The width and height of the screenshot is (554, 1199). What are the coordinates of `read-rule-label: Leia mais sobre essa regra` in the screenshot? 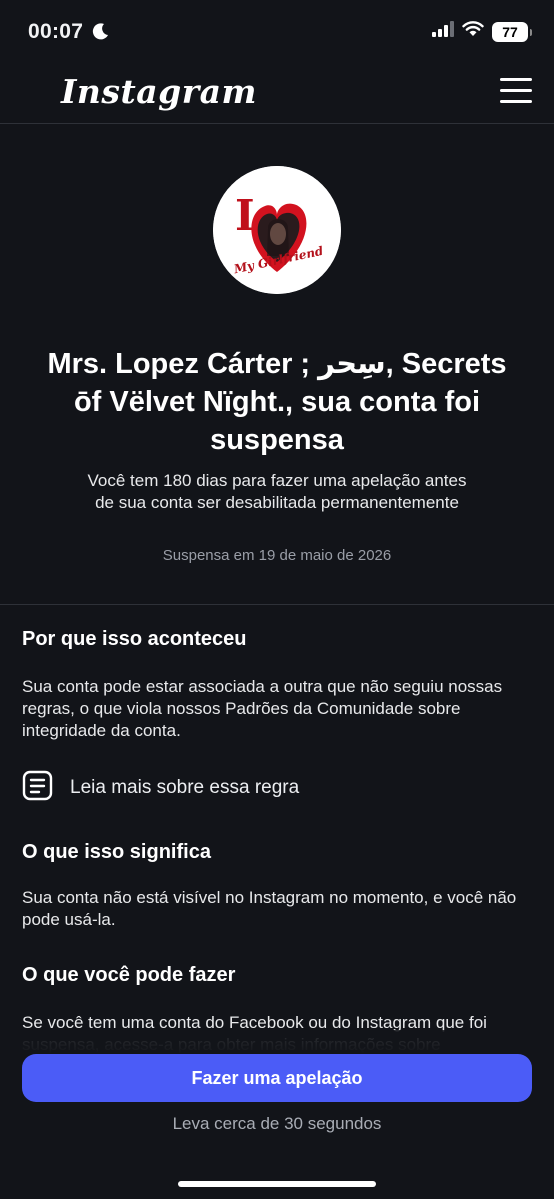 It's located at (185, 787).